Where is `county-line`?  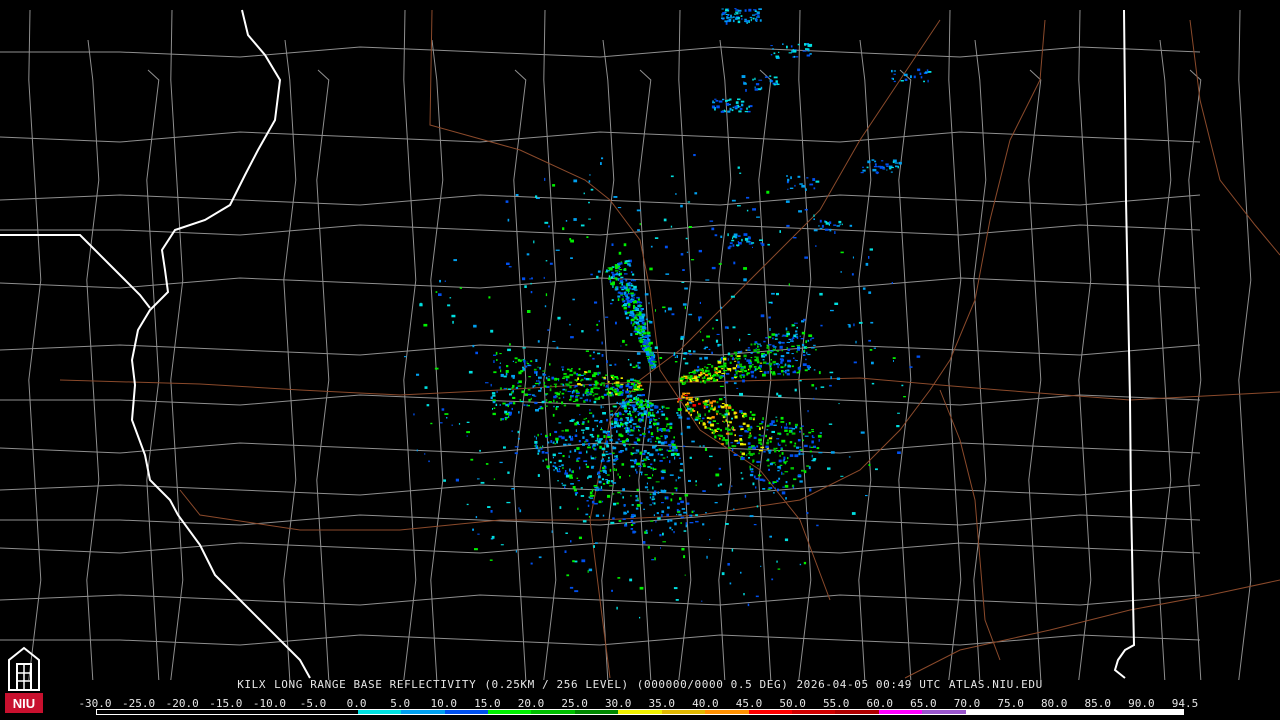
county-line is located at coordinates (550, 345).